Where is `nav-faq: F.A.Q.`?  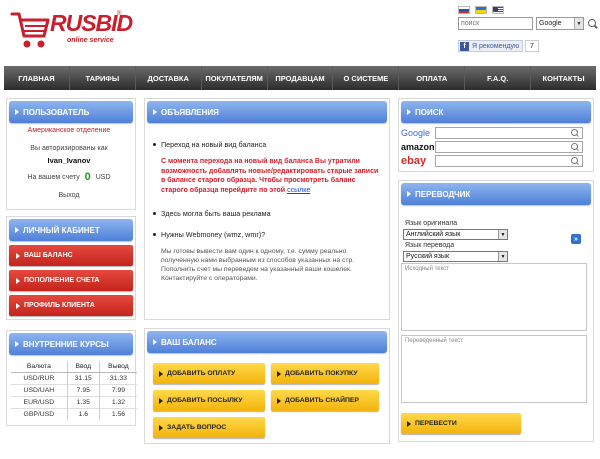 nav-faq: F.A.Q. is located at coordinates (498, 78).